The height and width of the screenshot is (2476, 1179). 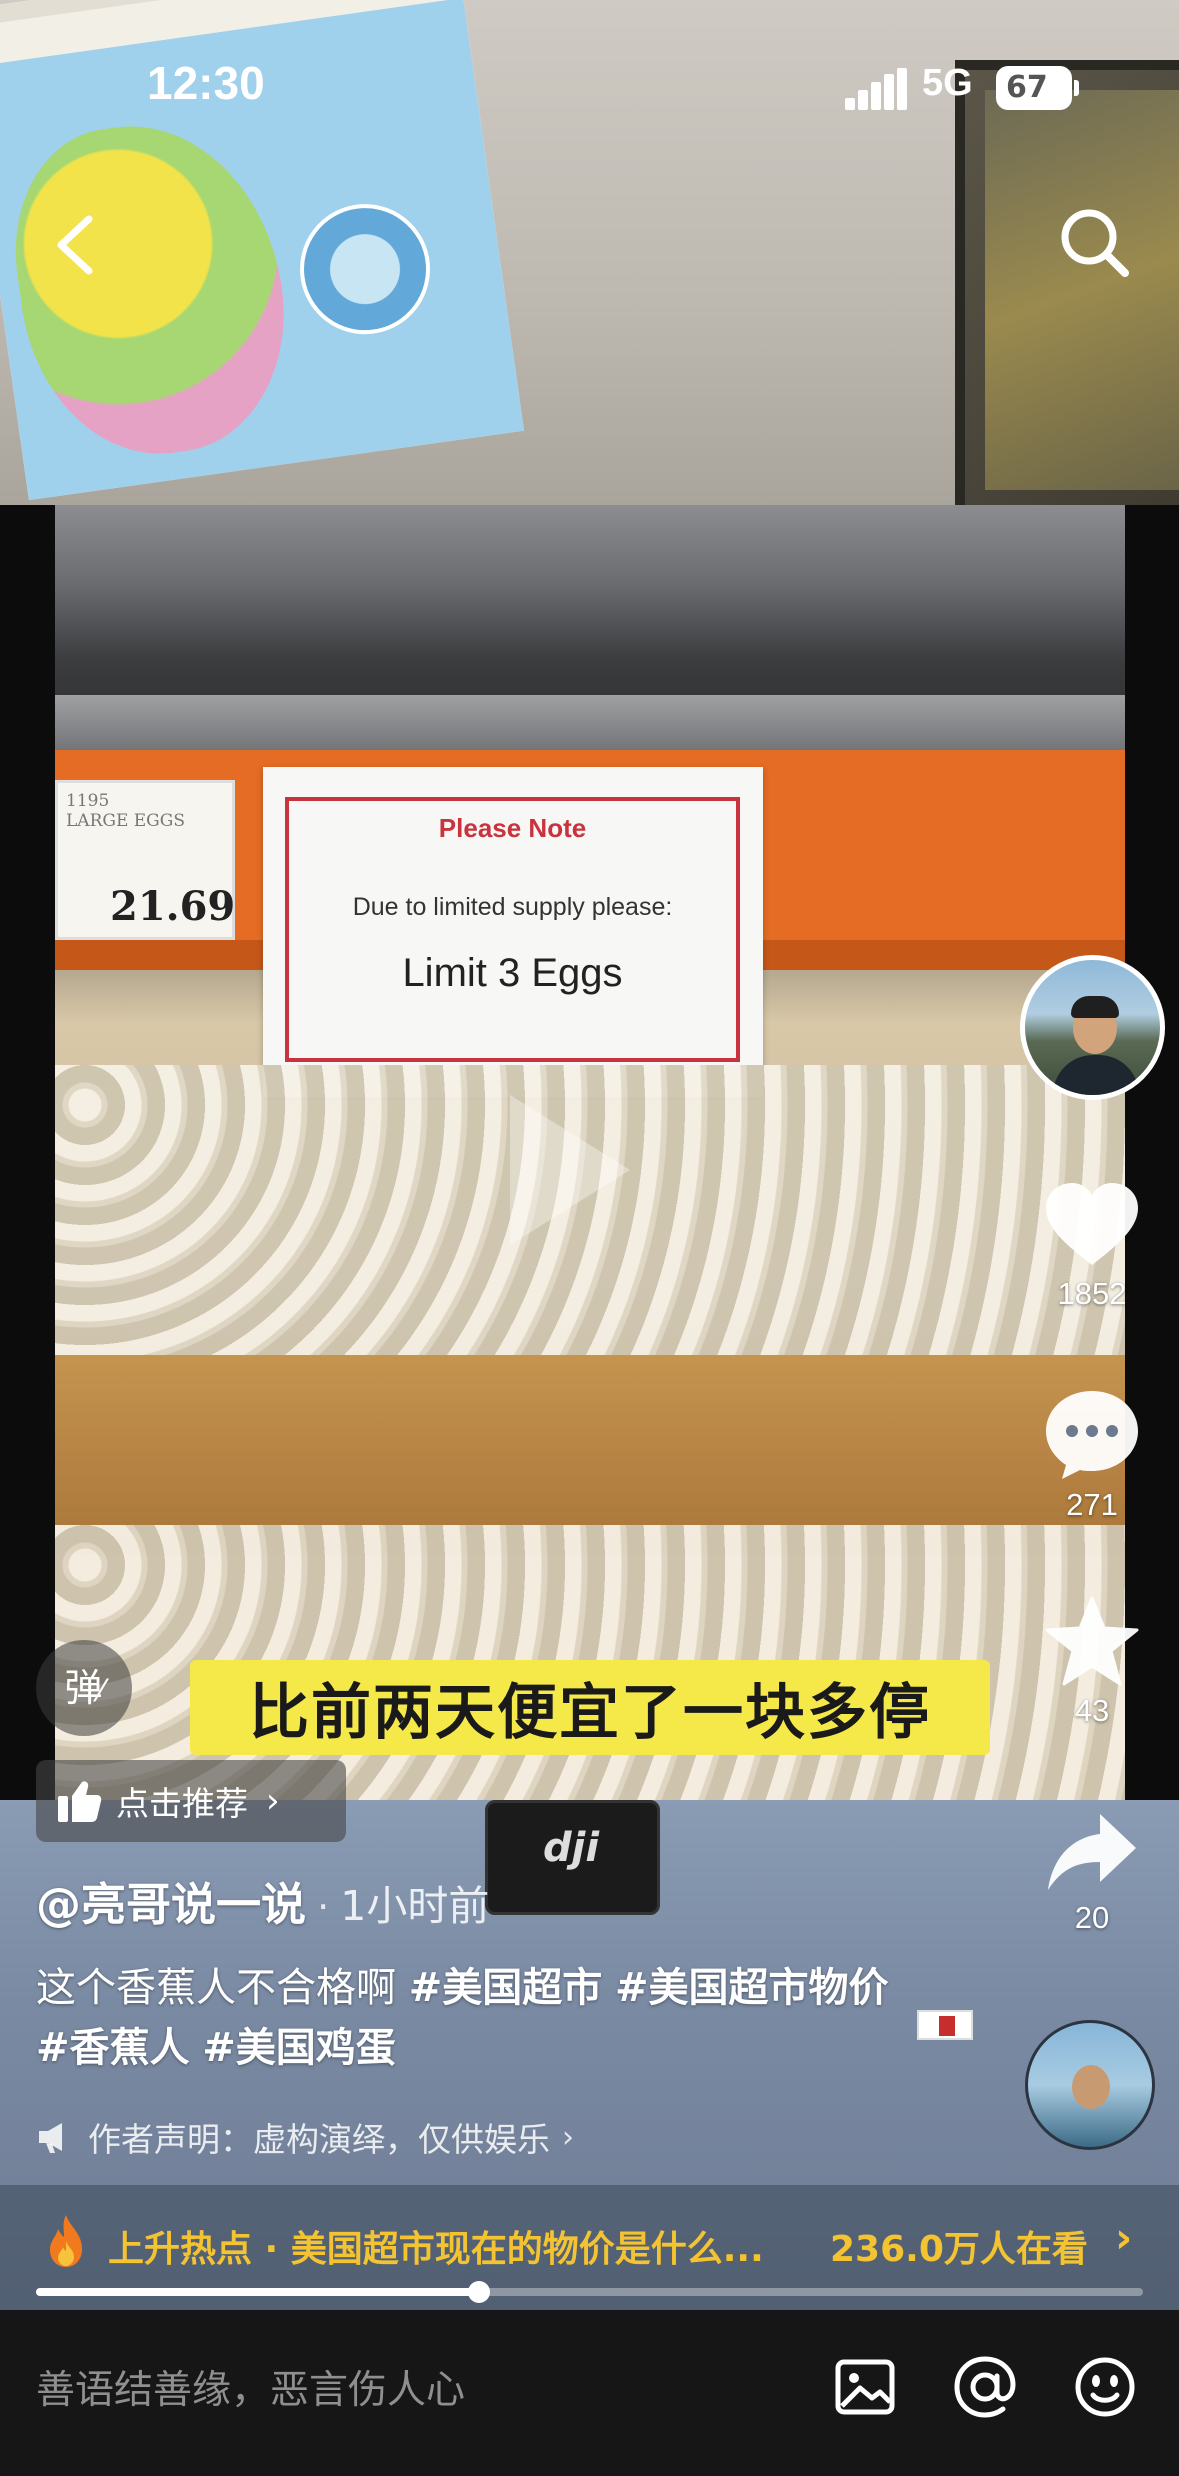 I want to click on hashtag: #美国超市物价, so click(x=752, y=1988).